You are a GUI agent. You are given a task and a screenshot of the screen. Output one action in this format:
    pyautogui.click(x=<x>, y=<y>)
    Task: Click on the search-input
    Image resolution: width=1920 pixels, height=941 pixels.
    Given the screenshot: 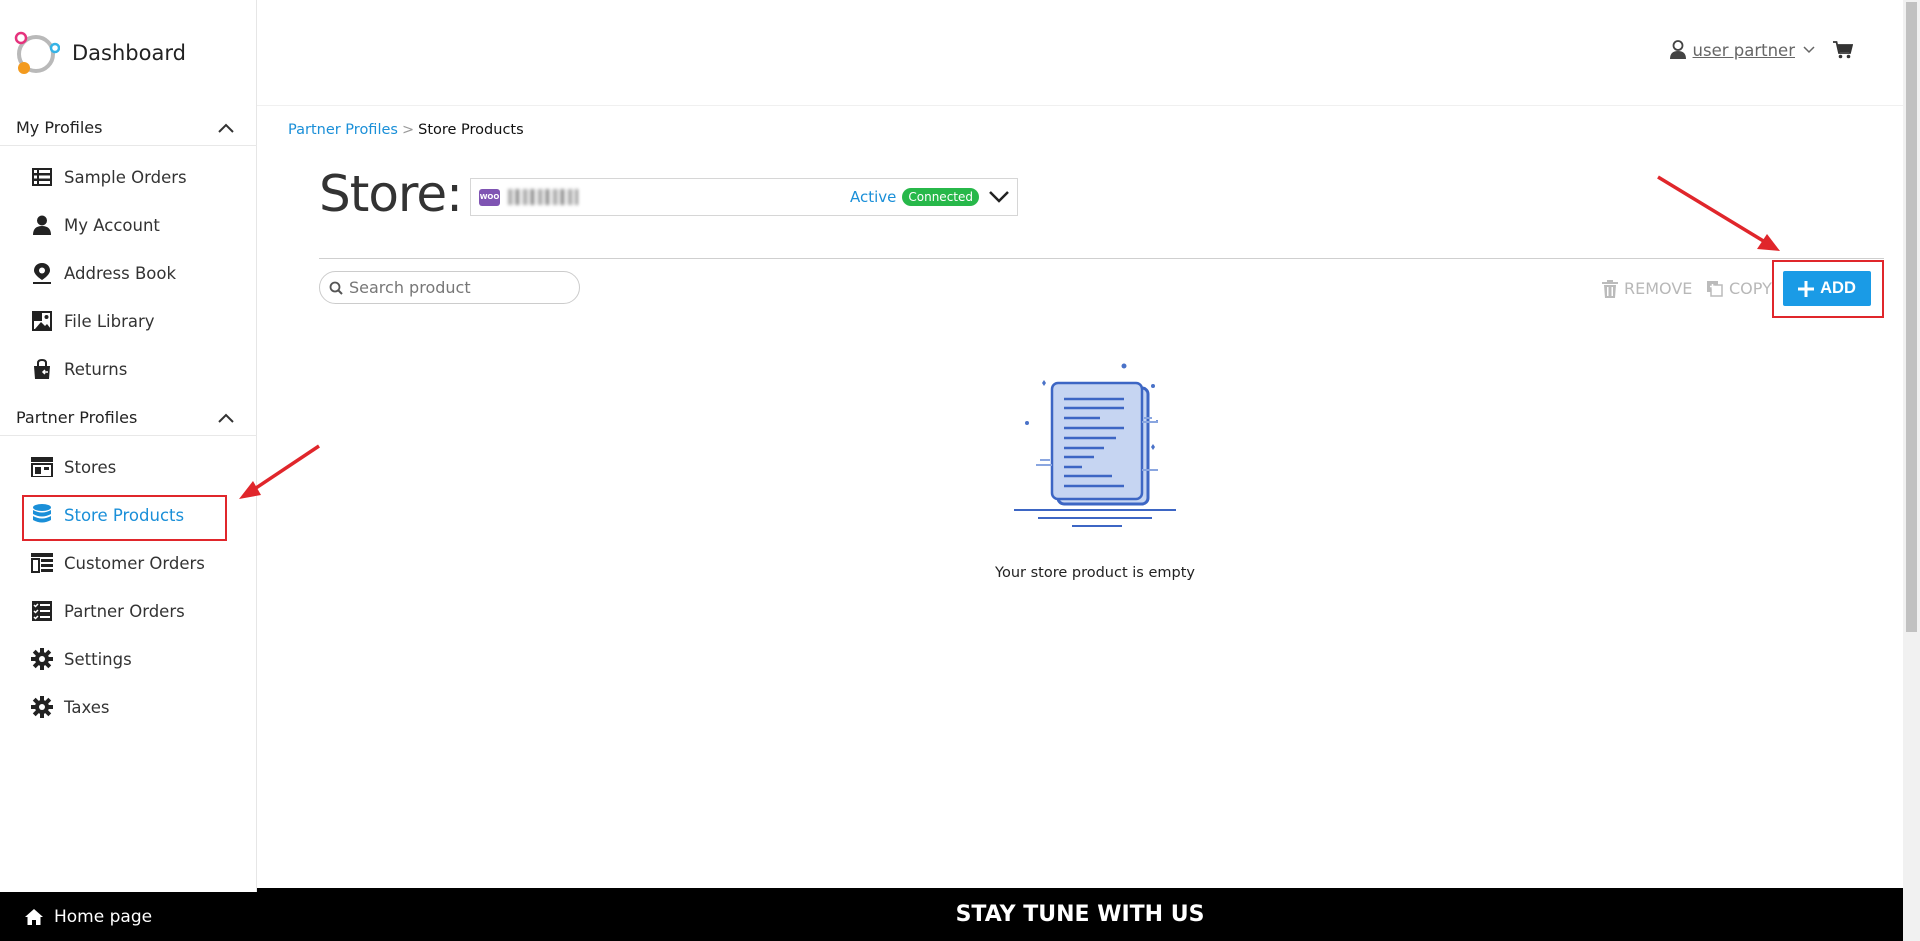 What is the action you would take?
    pyautogui.click(x=459, y=287)
    